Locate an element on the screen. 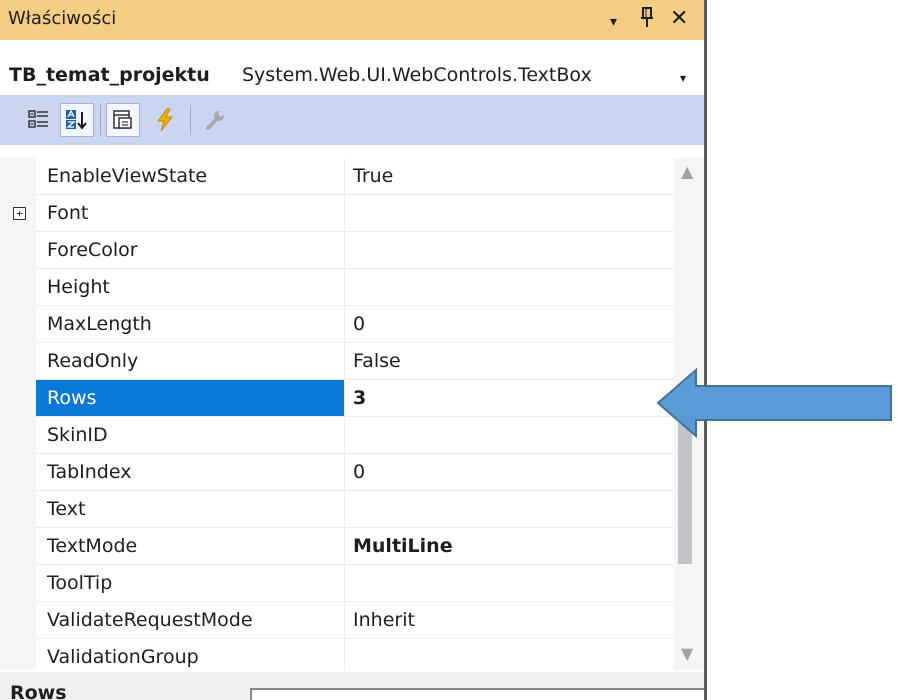  property-name: Text is located at coordinates (190, 509).